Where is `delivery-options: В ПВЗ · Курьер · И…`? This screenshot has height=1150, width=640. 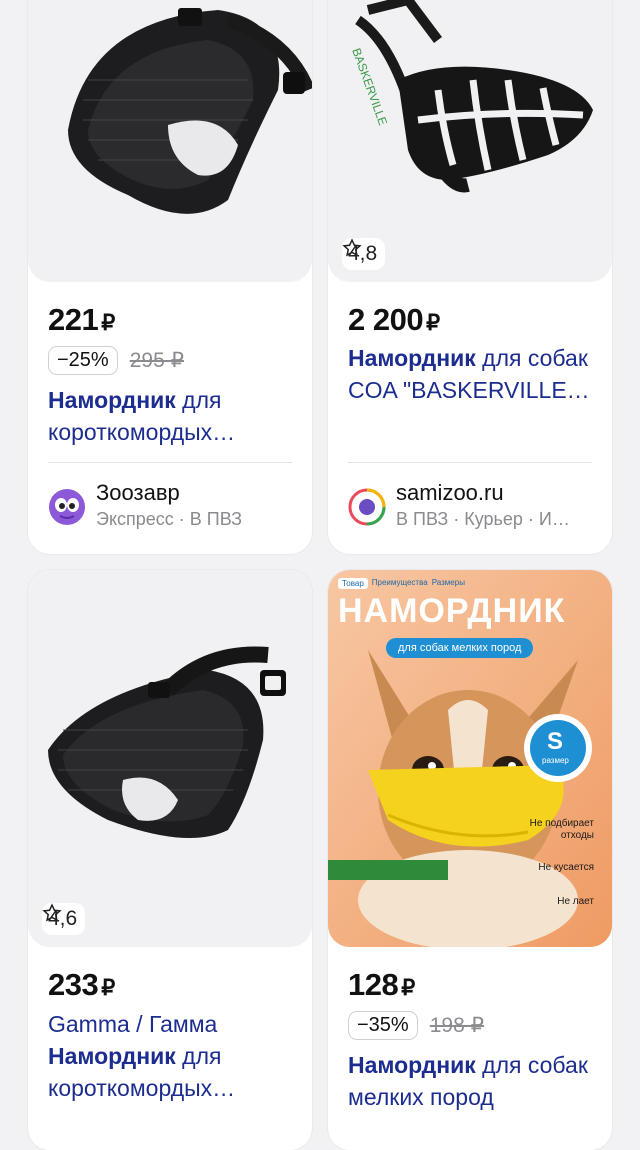
delivery-options: В ПВЗ · Курьер · И… is located at coordinates (483, 519).